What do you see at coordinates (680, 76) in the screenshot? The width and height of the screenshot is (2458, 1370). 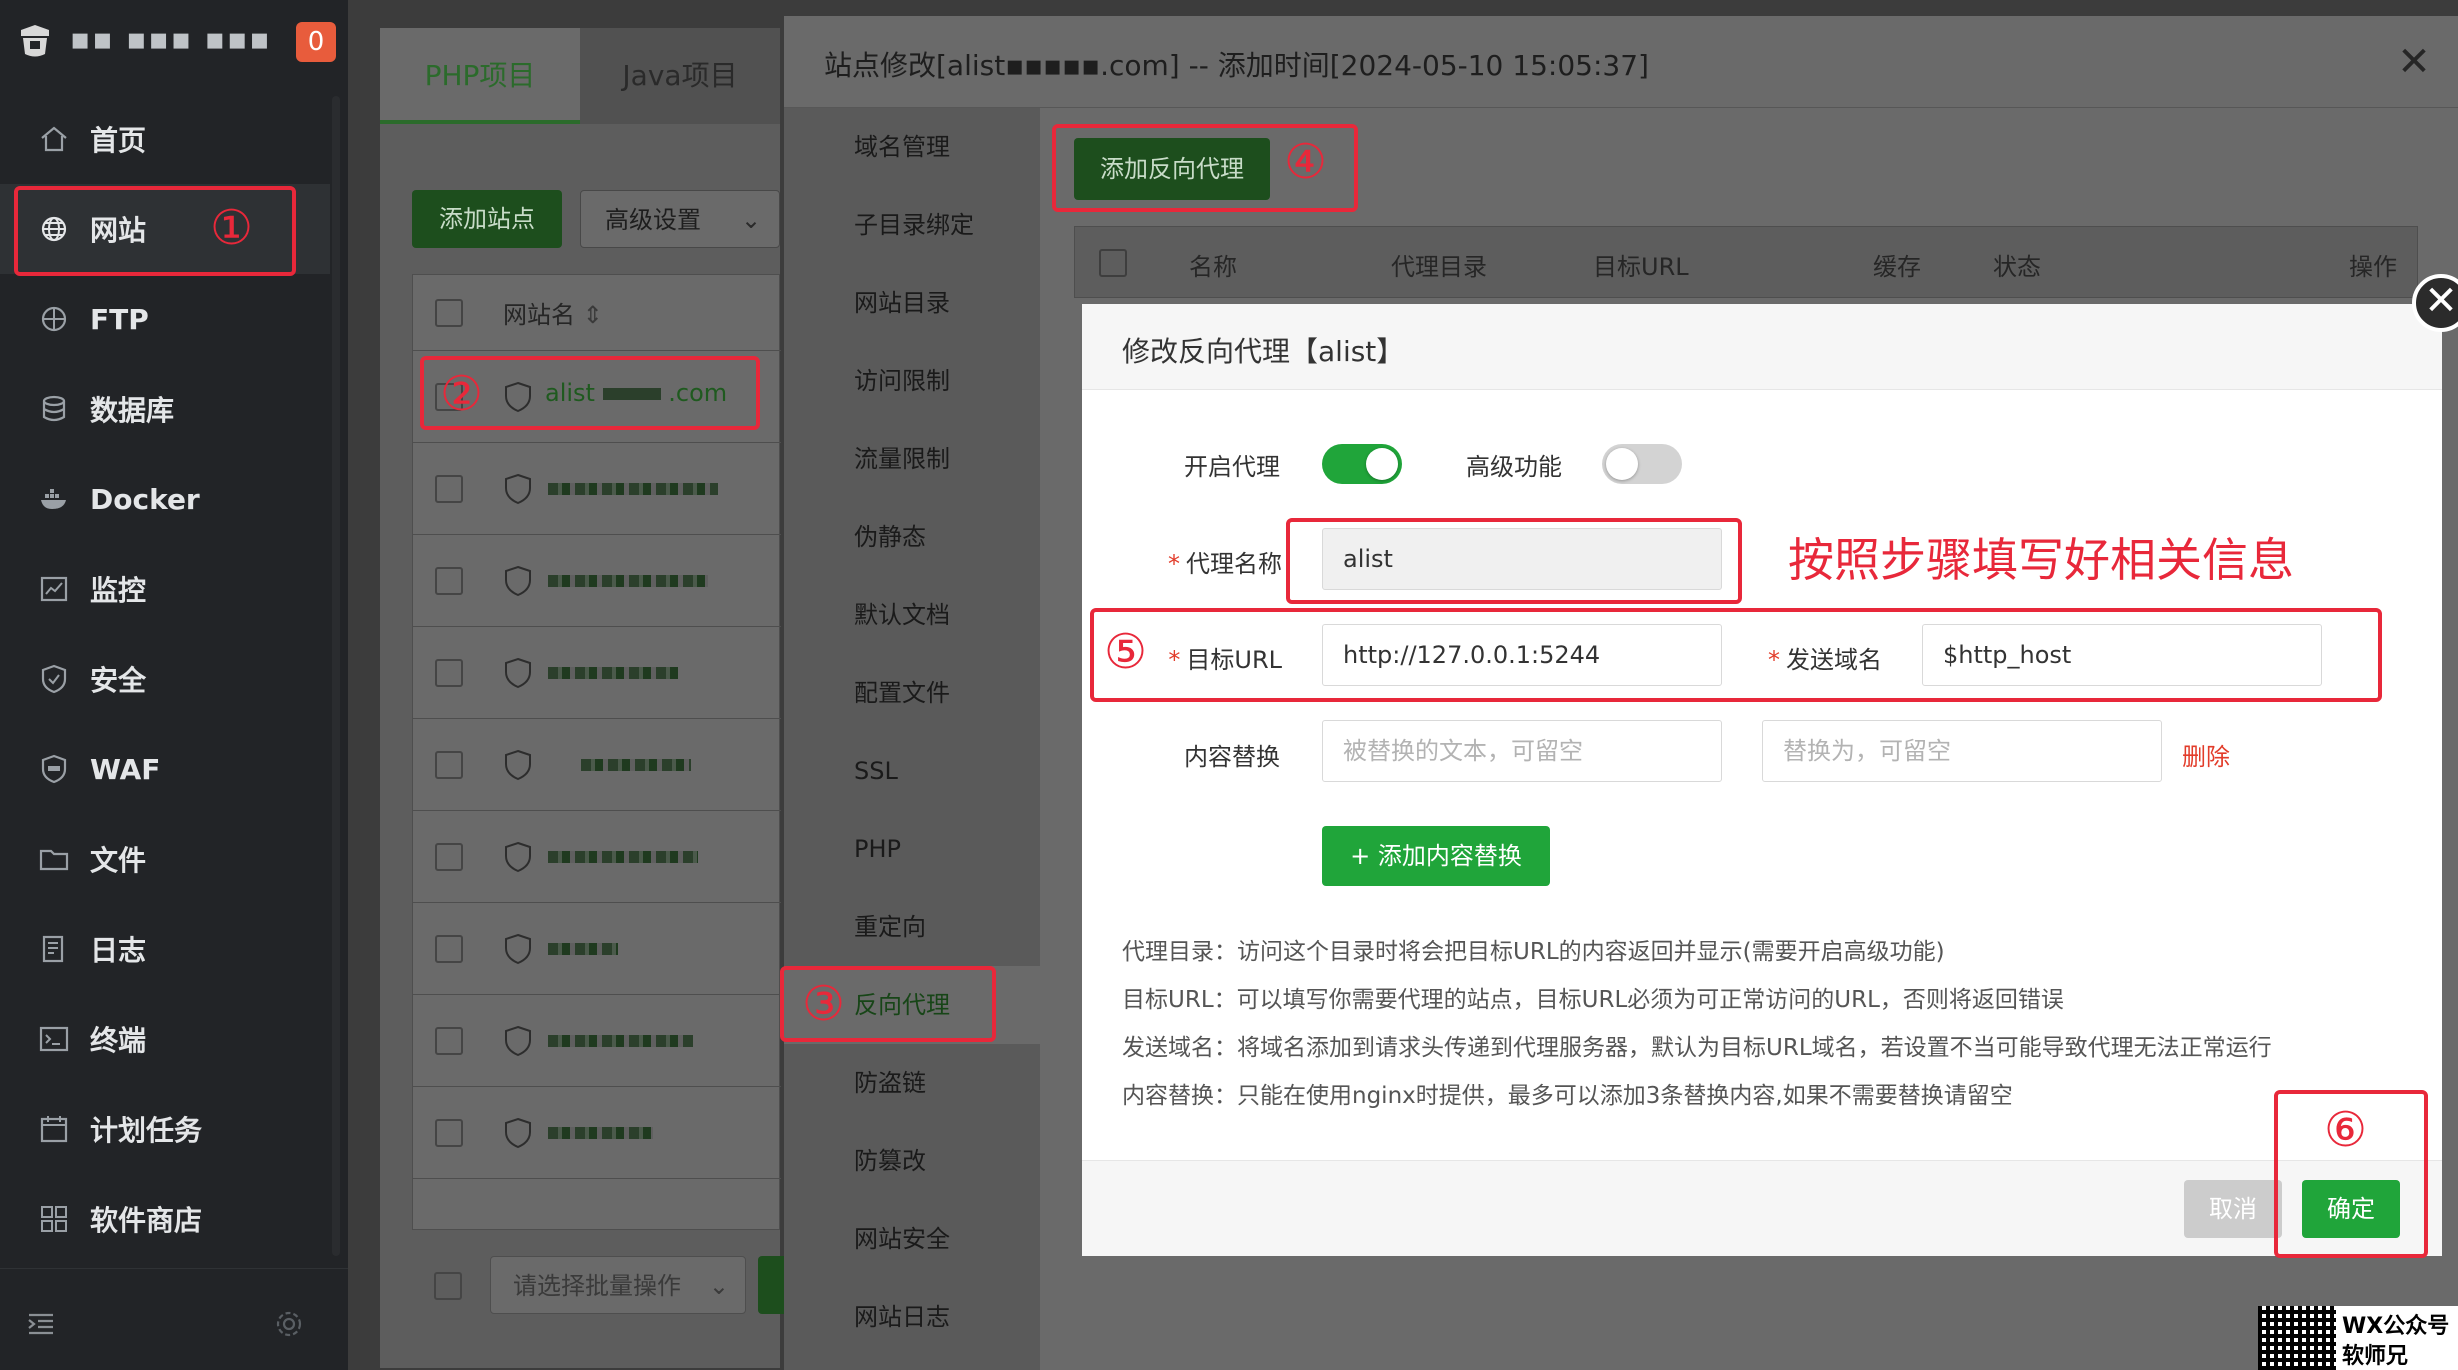 I see `tab-java-projects: Java项目` at bounding box center [680, 76].